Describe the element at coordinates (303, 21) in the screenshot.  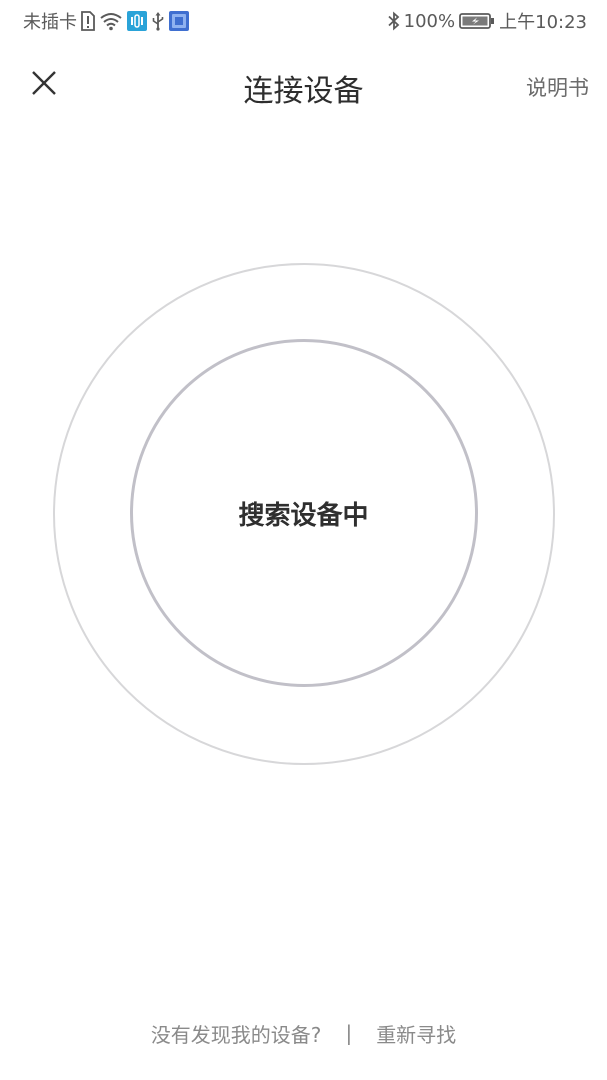
I see `status-bar: 未插卡 100% 上午10:23` at that location.